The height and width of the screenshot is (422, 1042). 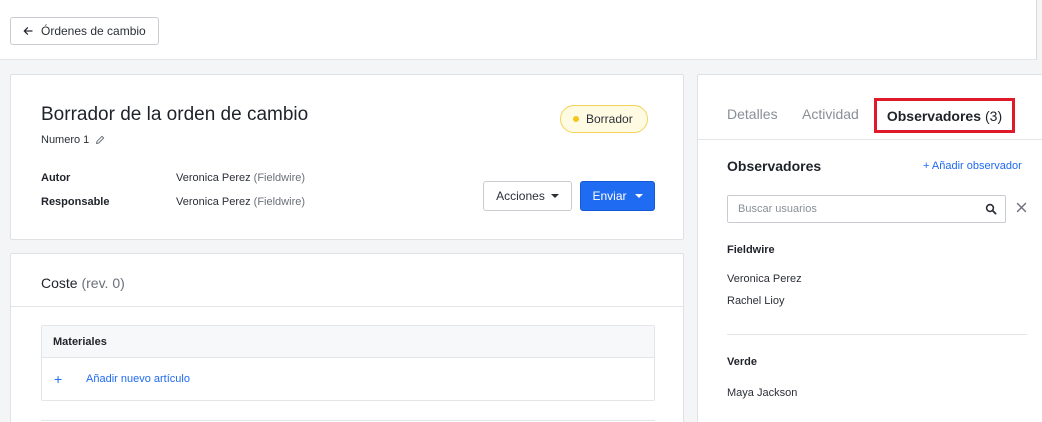 I want to click on arrow-left-icon, so click(x=28, y=31).